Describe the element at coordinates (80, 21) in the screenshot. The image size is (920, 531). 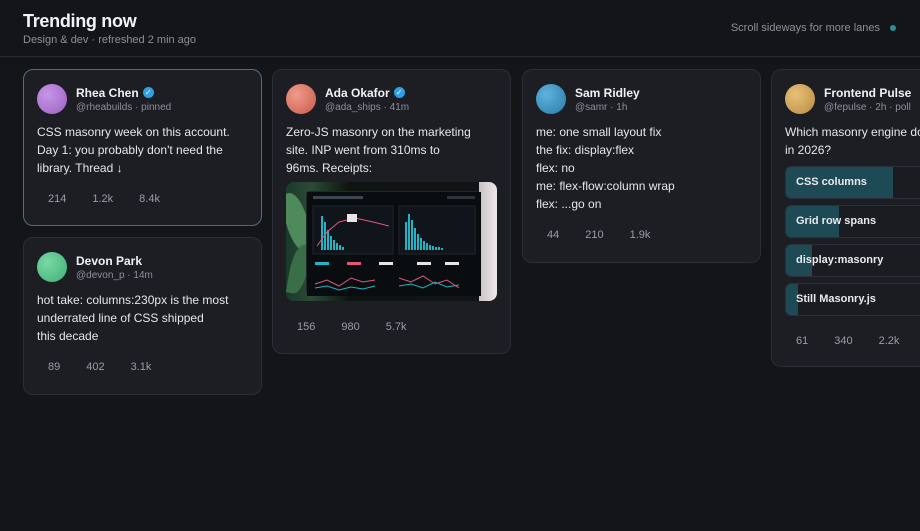
I see `page-title: Trending now` at that location.